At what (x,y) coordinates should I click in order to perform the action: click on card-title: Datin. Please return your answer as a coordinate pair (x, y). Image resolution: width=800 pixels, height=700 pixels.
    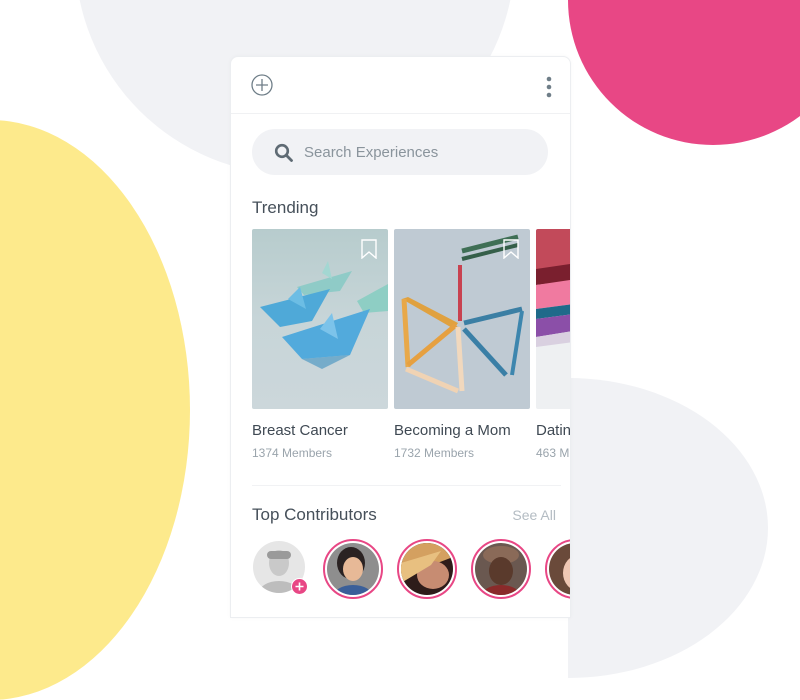
    Looking at the image, I should click on (553, 430).